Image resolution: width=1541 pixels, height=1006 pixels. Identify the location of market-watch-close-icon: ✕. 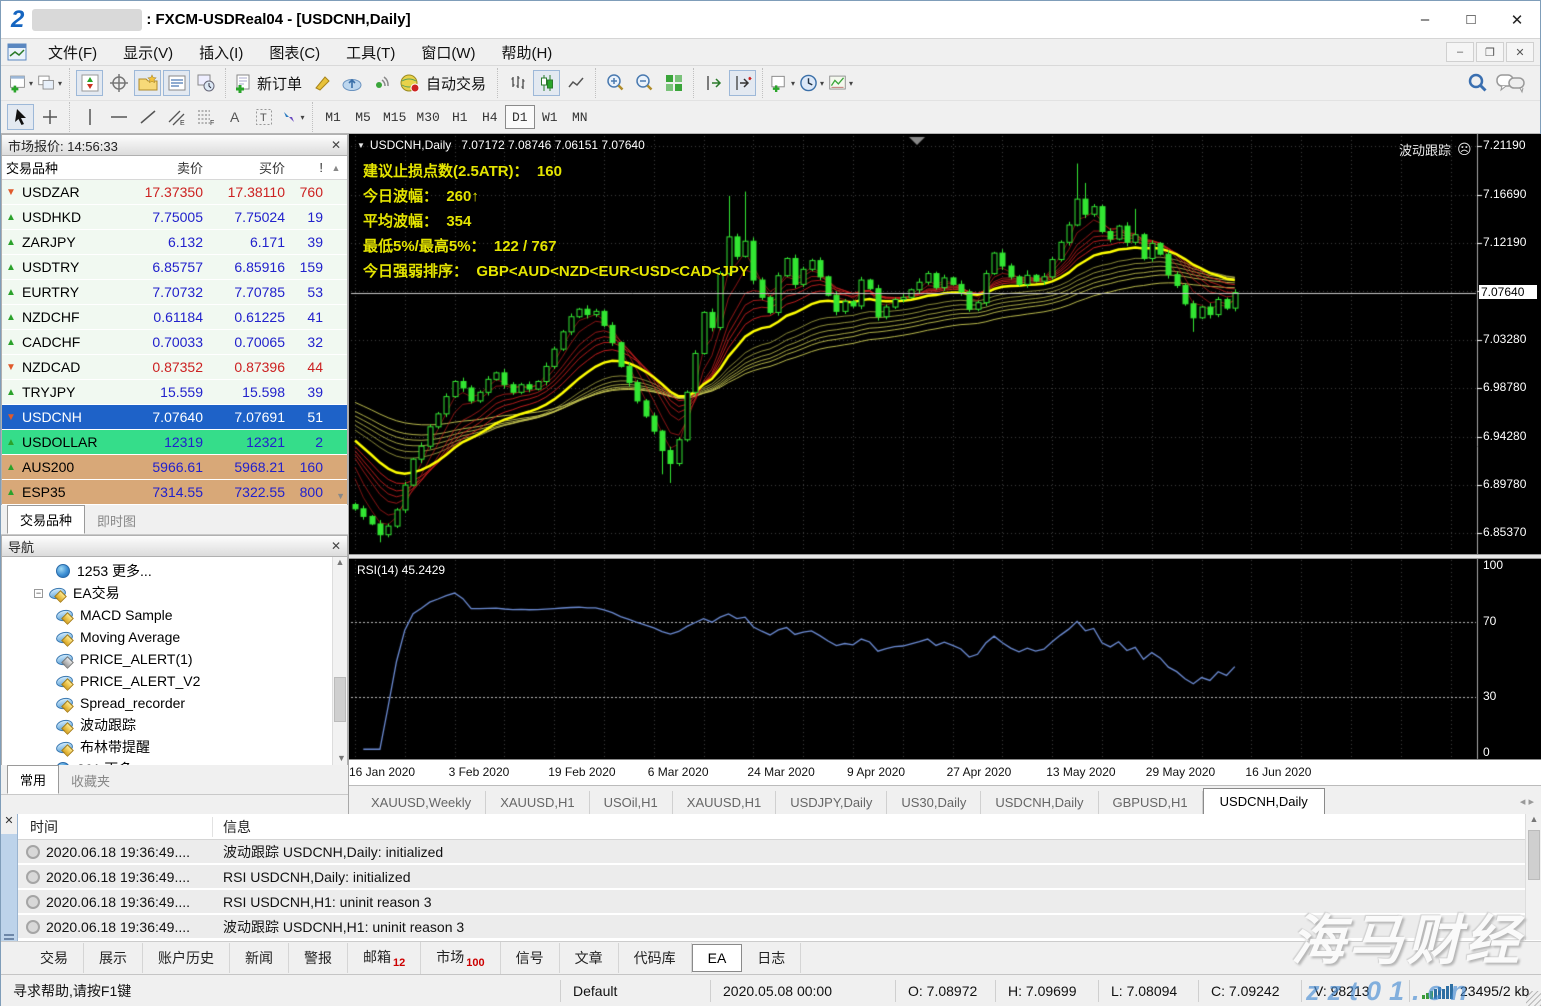
(336, 145).